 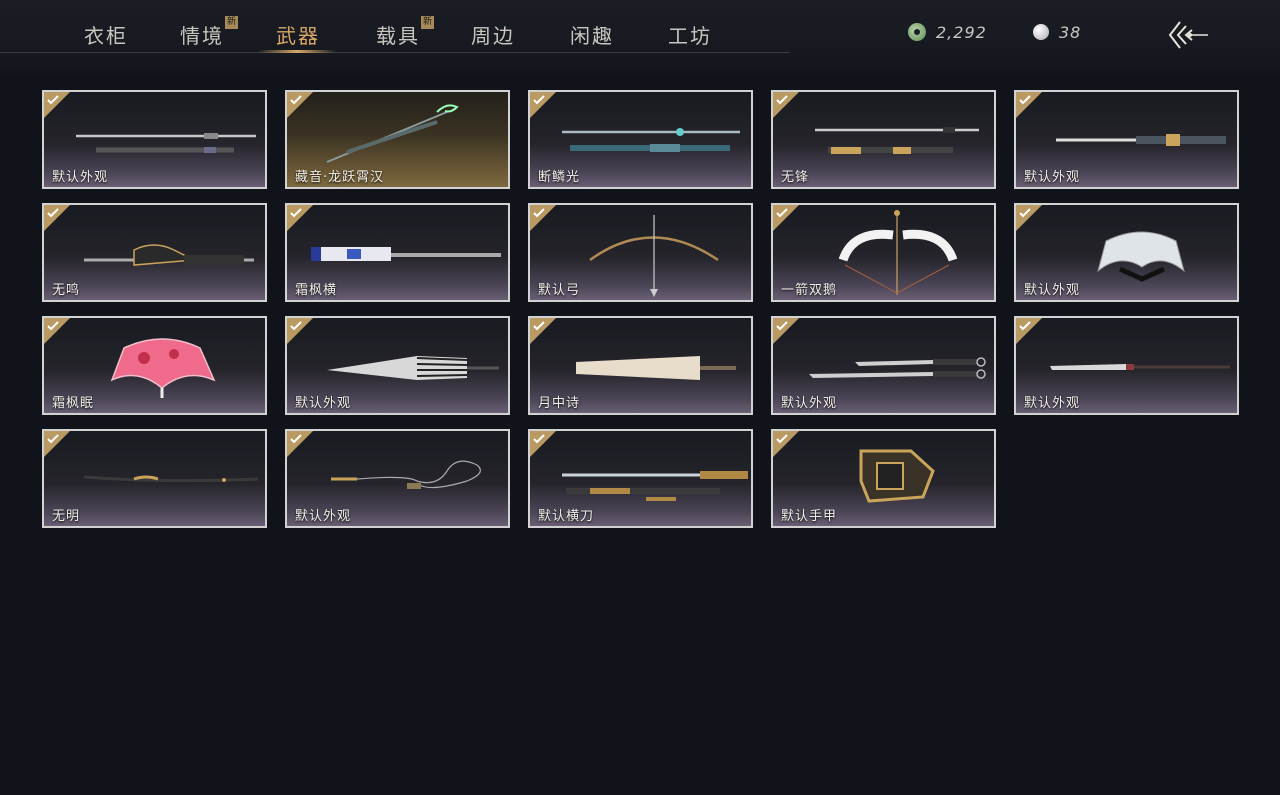 I want to click on jade-currency: 2,292, so click(x=947, y=32).